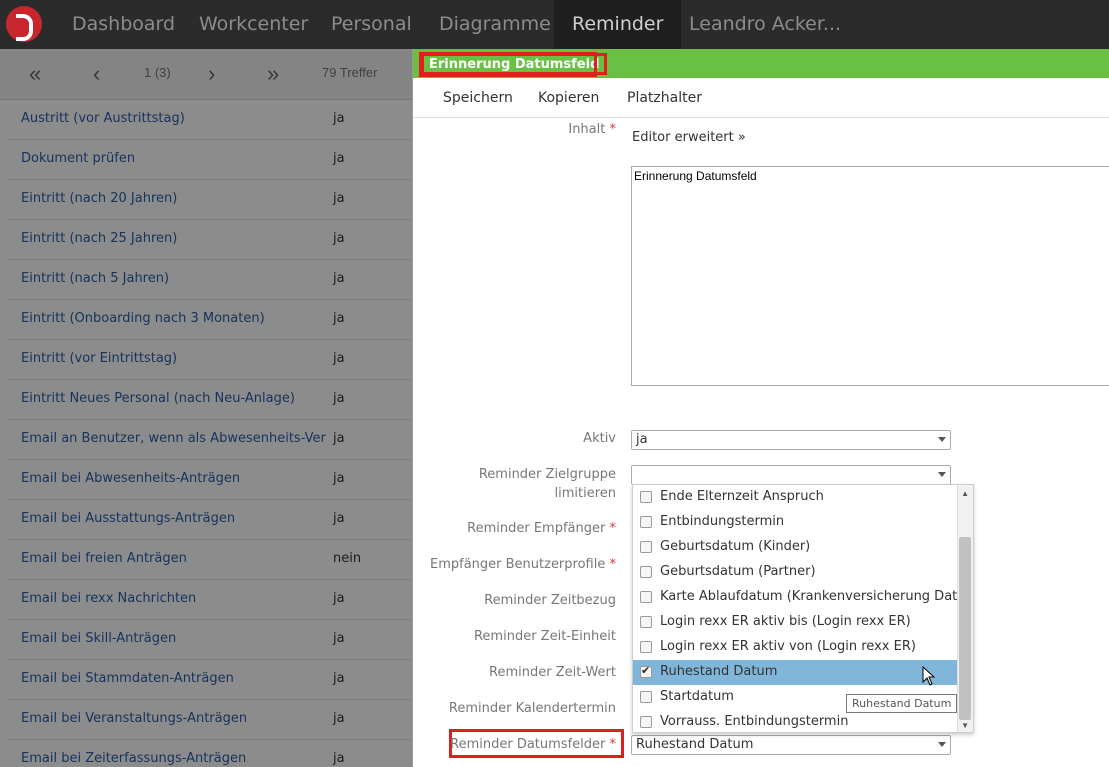  What do you see at coordinates (902, 703) in the screenshot?
I see `option-tooltip: Ruhestand Datum` at bounding box center [902, 703].